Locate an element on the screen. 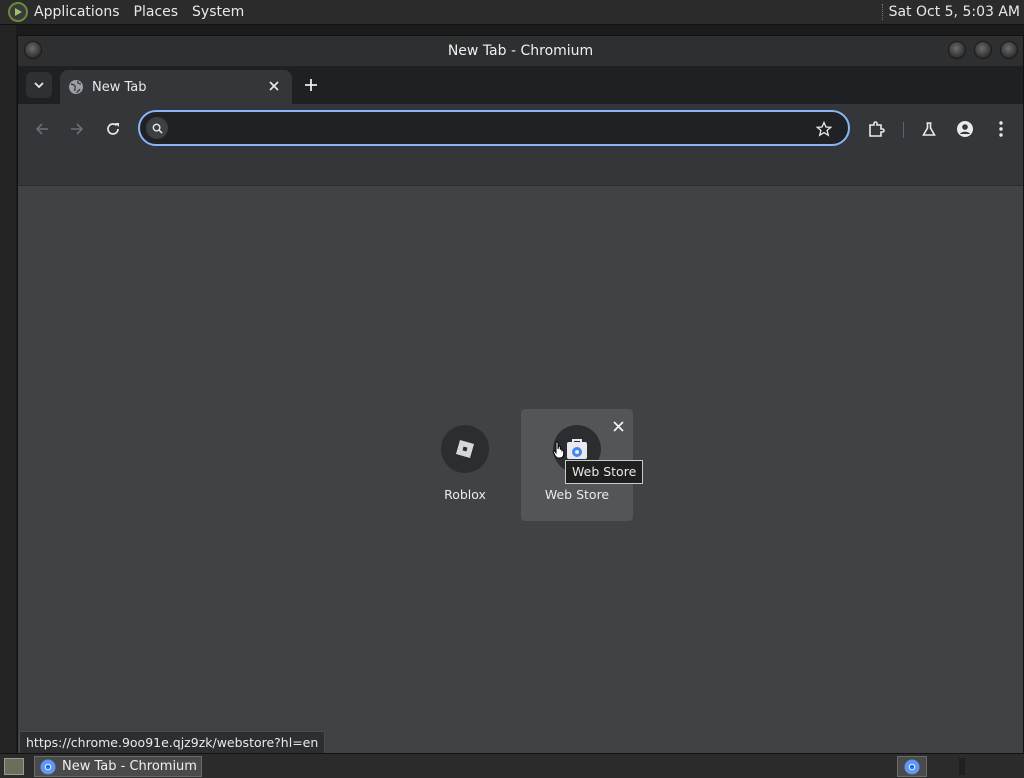 The width and height of the screenshot is (1024, 778). places-menu: Places is located at coordinates (156, 12).